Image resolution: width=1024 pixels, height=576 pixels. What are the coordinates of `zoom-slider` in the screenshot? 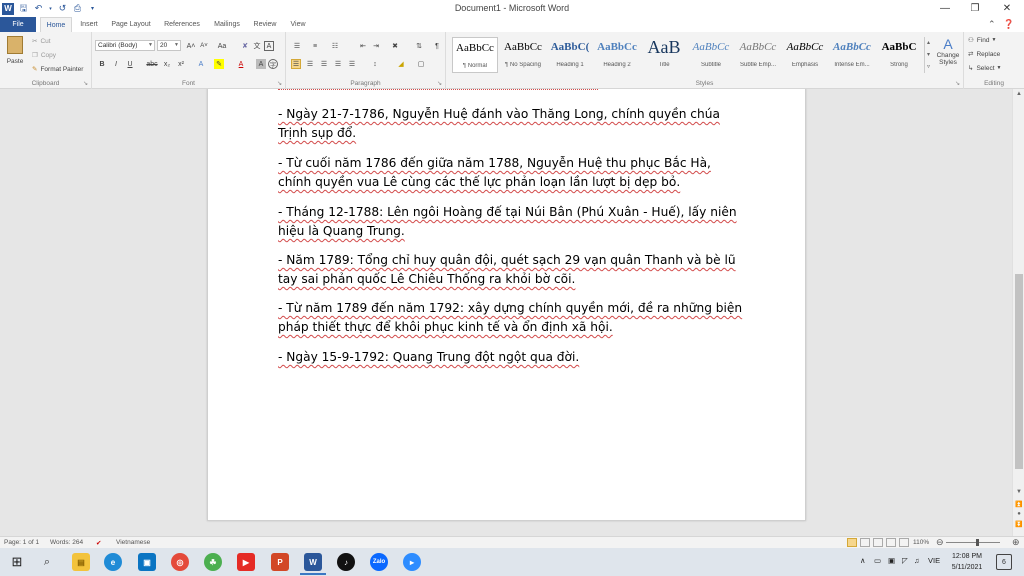 It's located at (973, 542).